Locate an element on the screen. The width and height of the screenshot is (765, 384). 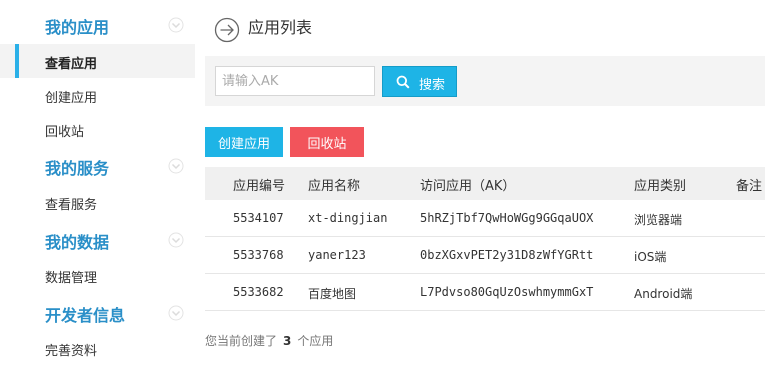
cell-name: 百度地图 is located at coordinates (332, 294).